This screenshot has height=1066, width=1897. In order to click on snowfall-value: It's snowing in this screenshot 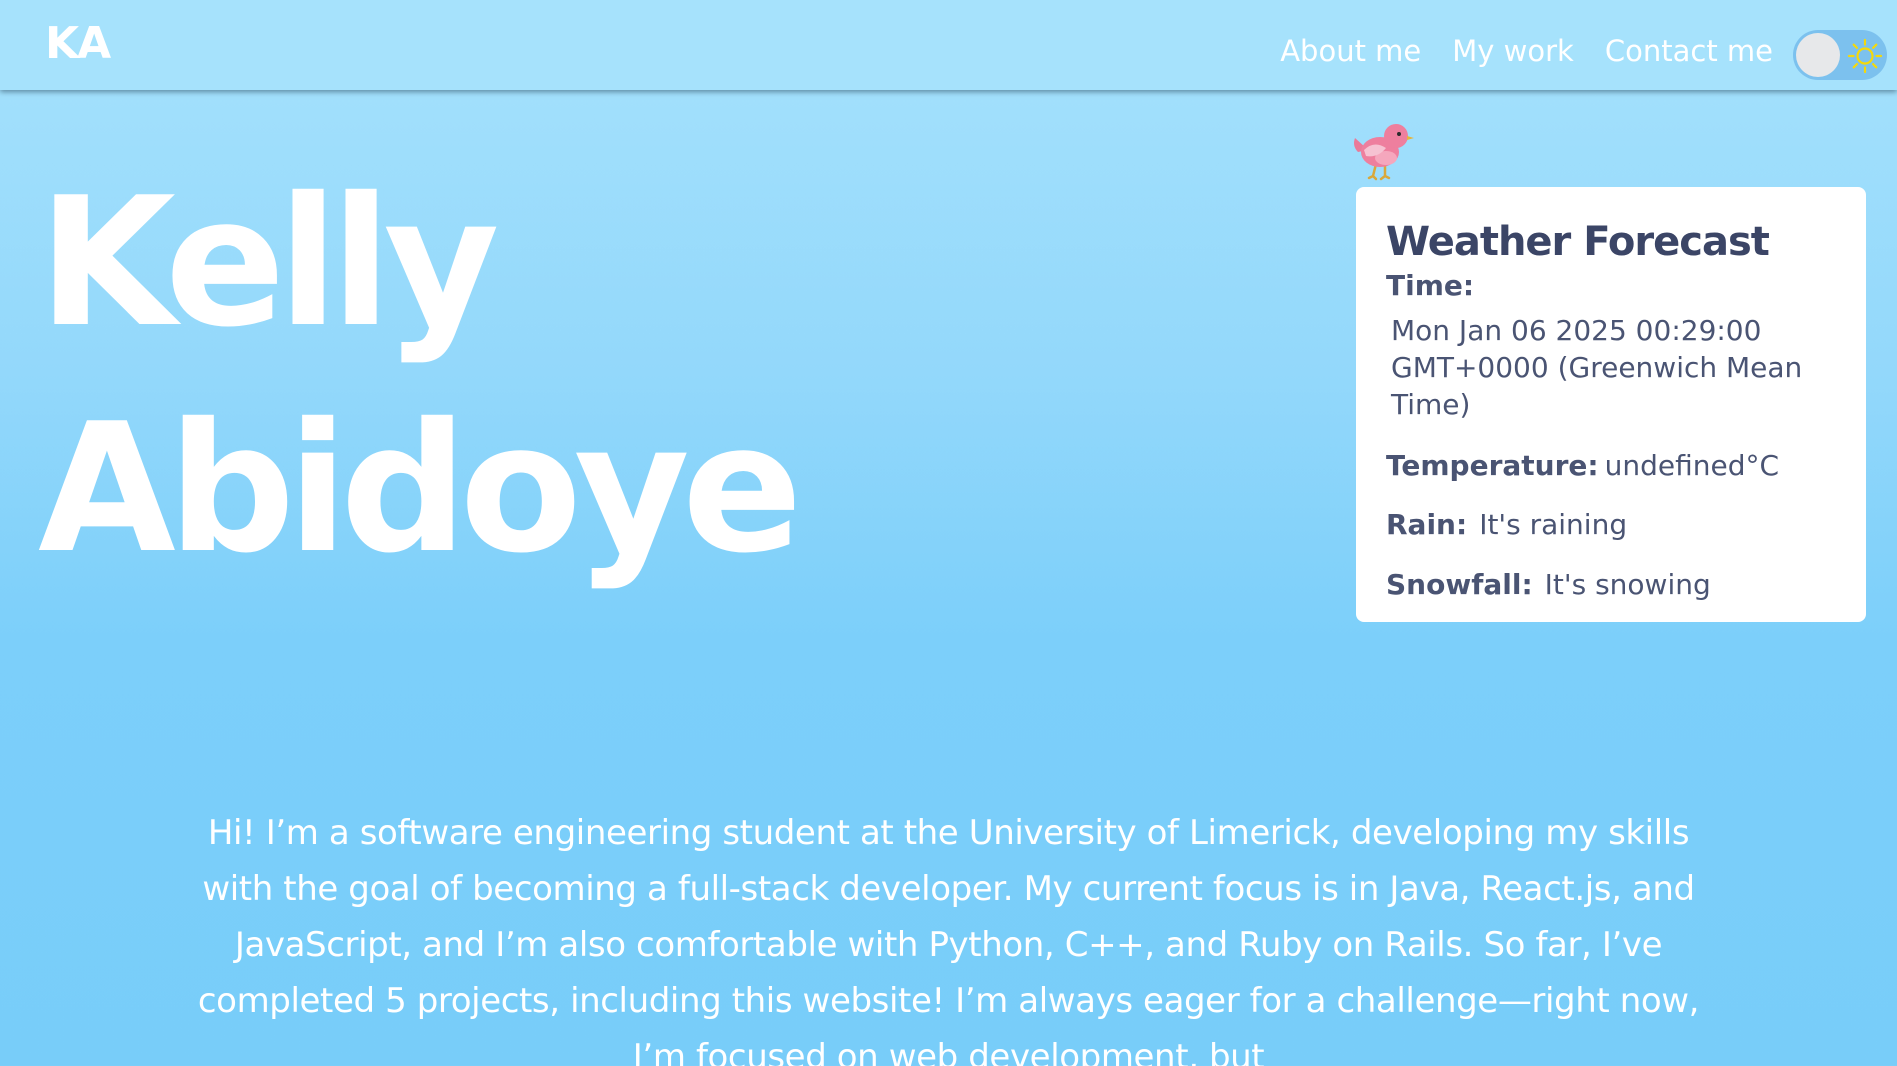, I will do `click(1627, 584)`.